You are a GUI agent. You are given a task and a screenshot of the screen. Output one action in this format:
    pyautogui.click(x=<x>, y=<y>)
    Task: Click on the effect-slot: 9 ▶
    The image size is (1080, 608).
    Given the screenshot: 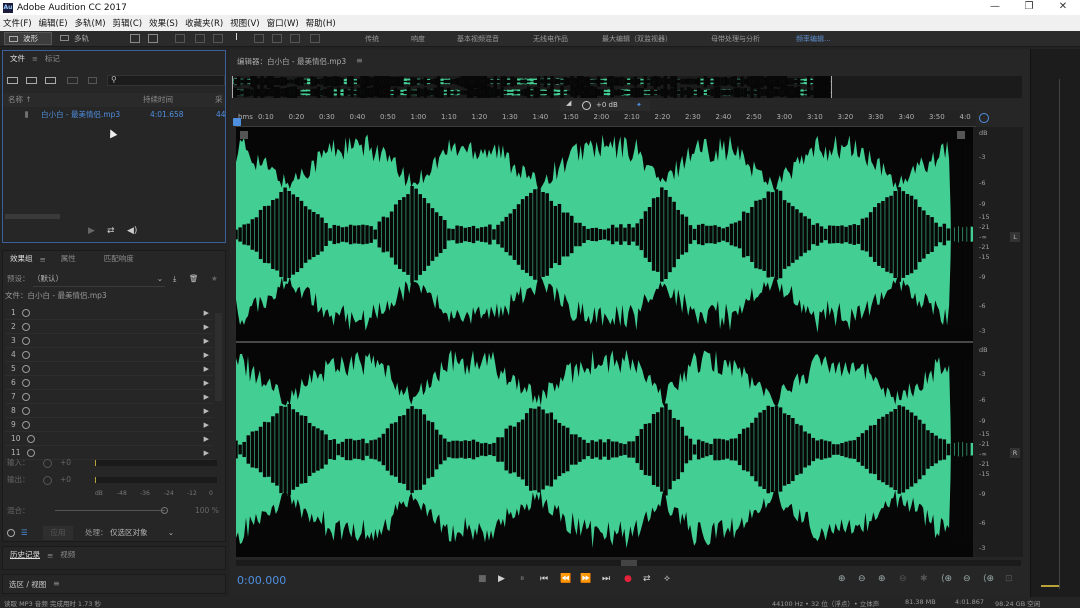 What is the action you would take?
    pyautogui.click(x=109, y=425)
    